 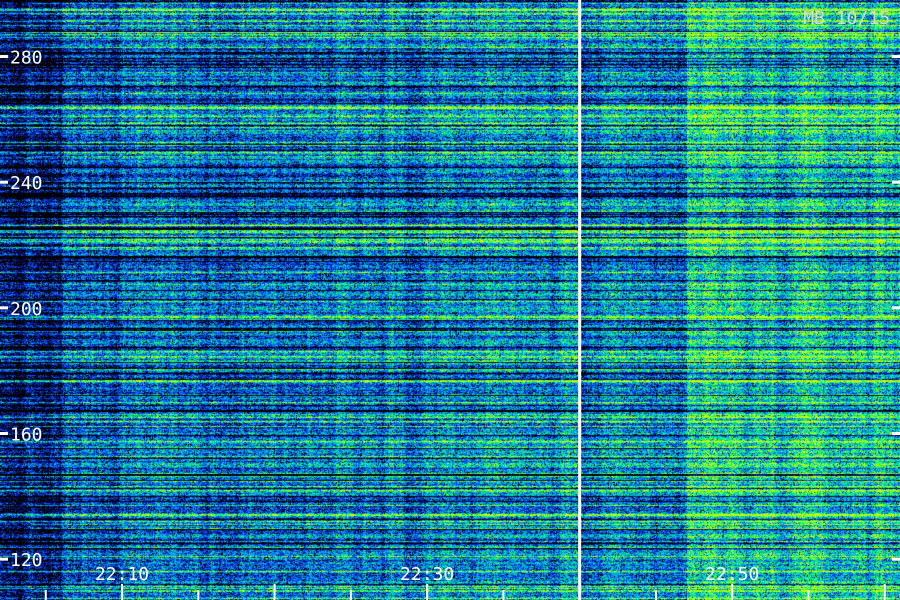 What do you see at coordinates (26, 435) in the screenshot?
I see `y-tick-label: 160` at bounding box center [26, 435].